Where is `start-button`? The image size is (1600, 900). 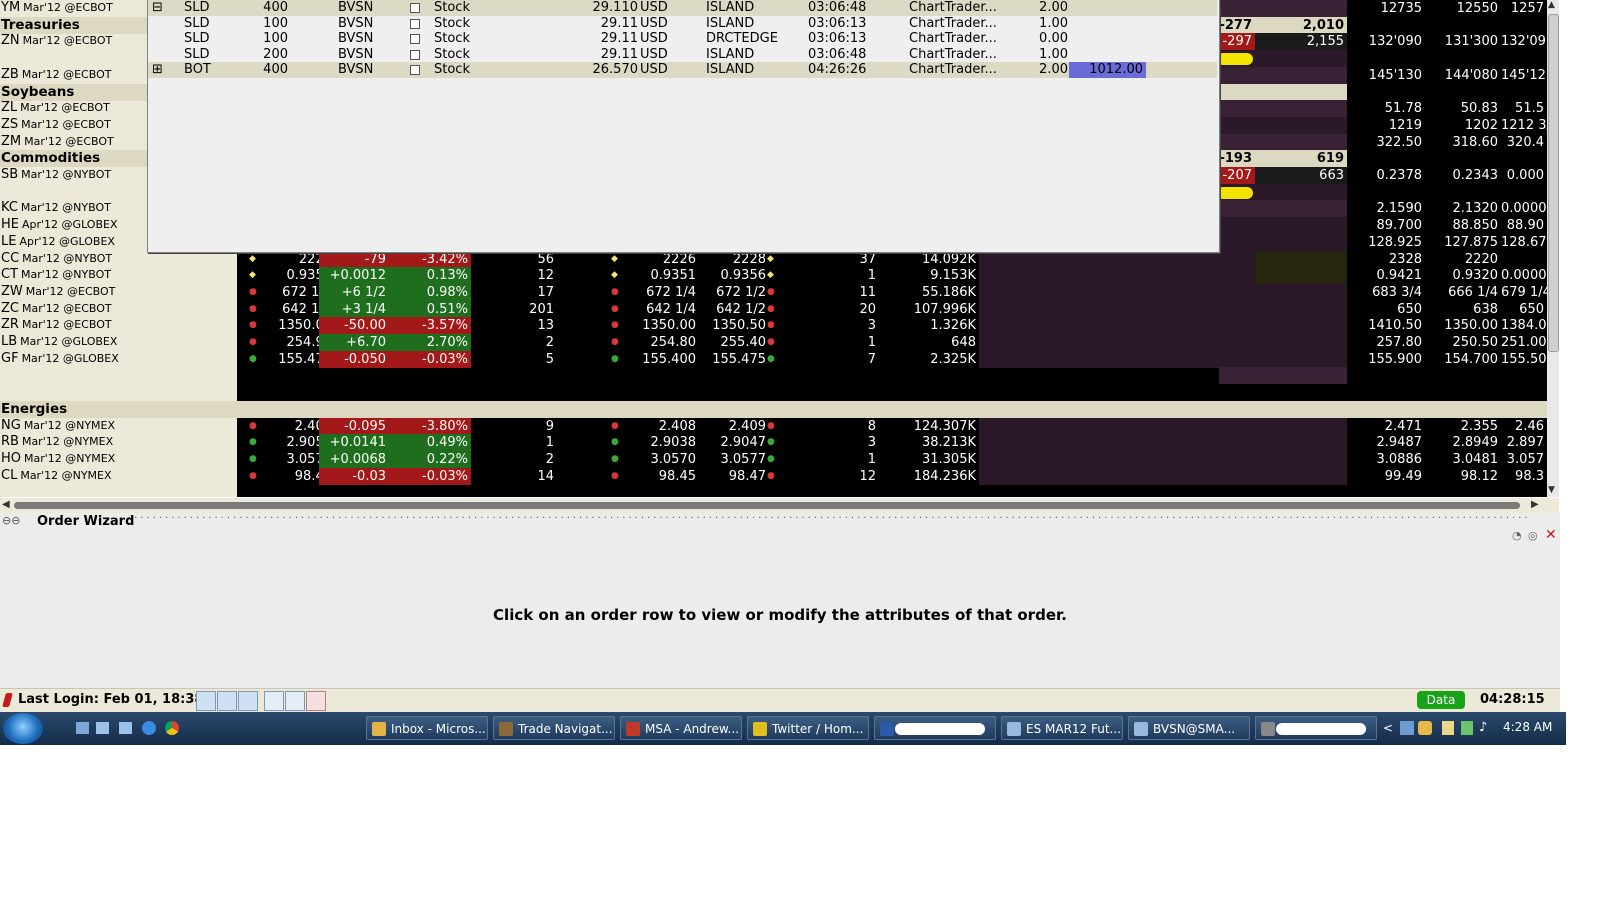 start-button is located at coordinates (23, 728).